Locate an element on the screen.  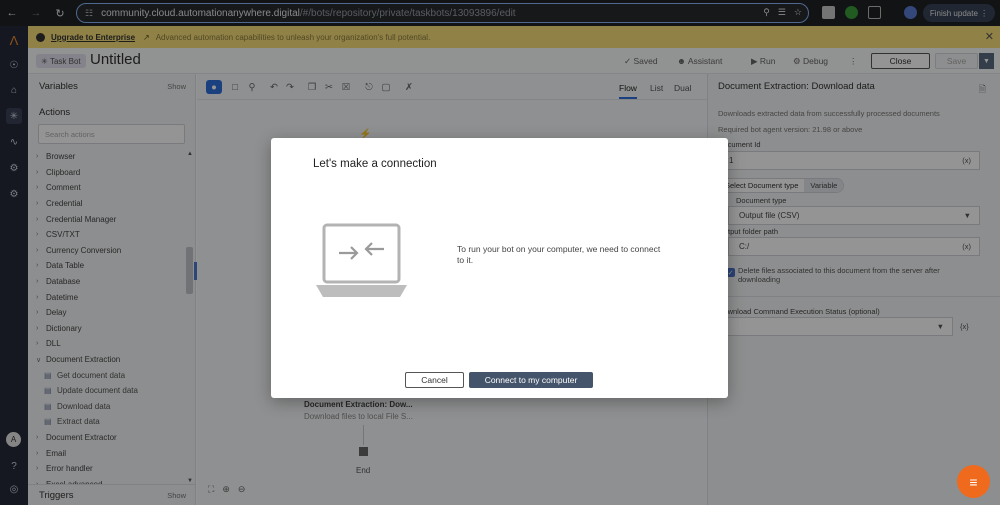
cancel-button: Cancel is located at coordinates (434, 380).